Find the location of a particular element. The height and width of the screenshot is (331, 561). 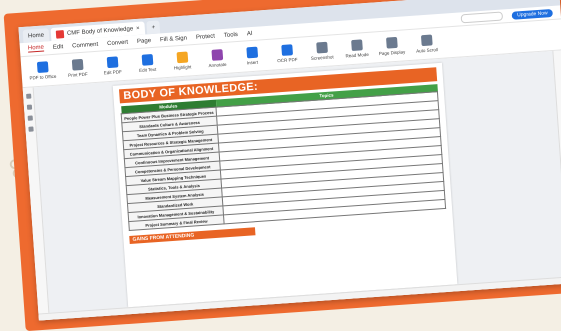

tool-screenshot: Screenshot is located at coordinates (321, 51).